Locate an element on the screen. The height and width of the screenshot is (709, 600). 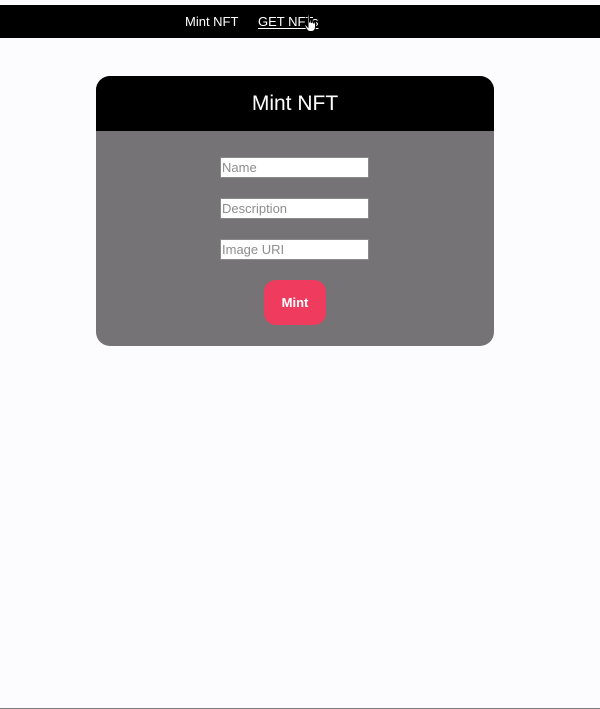
mint-button: Mint is located at coordinates (295, 302).